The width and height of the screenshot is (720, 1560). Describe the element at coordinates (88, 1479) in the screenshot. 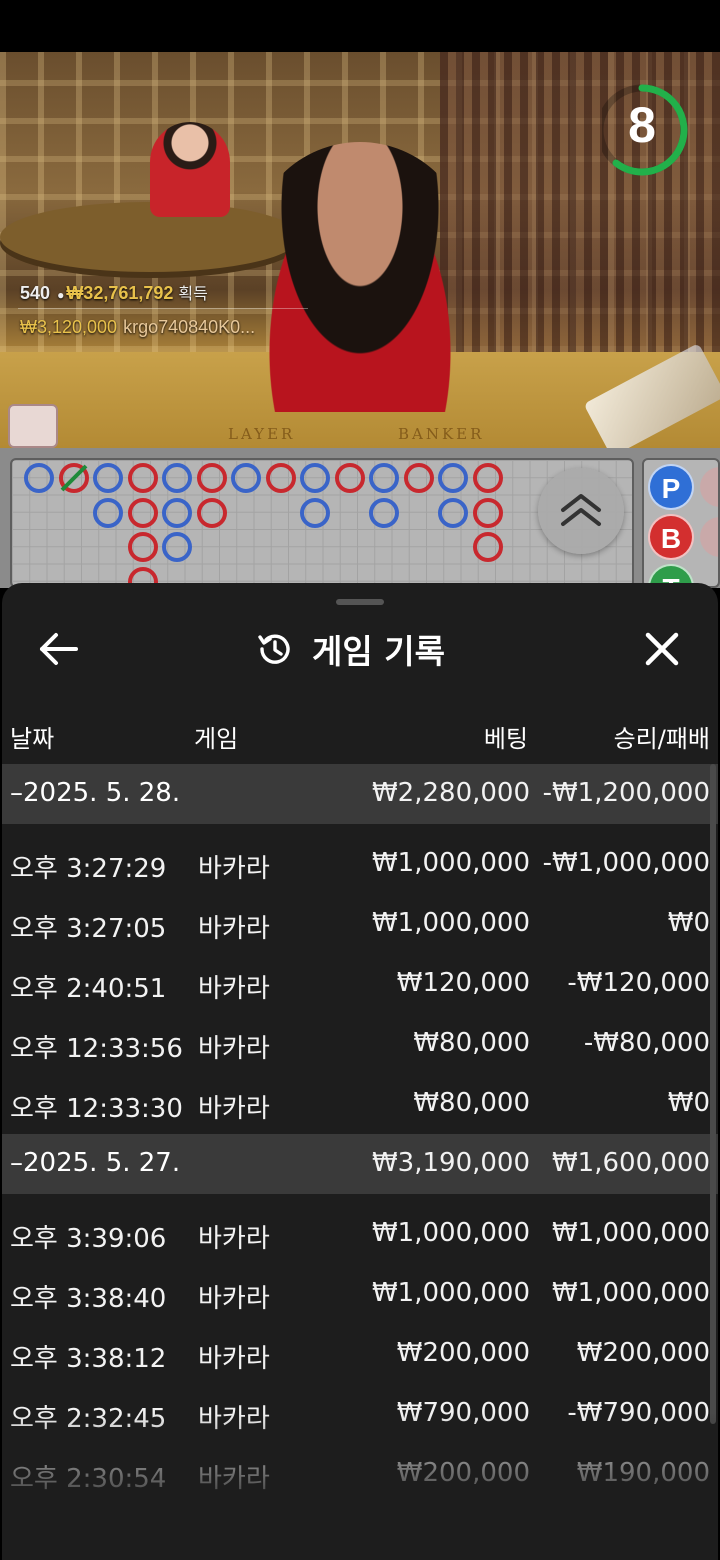

I see `row-time: 오후 2:30:54` at that location.